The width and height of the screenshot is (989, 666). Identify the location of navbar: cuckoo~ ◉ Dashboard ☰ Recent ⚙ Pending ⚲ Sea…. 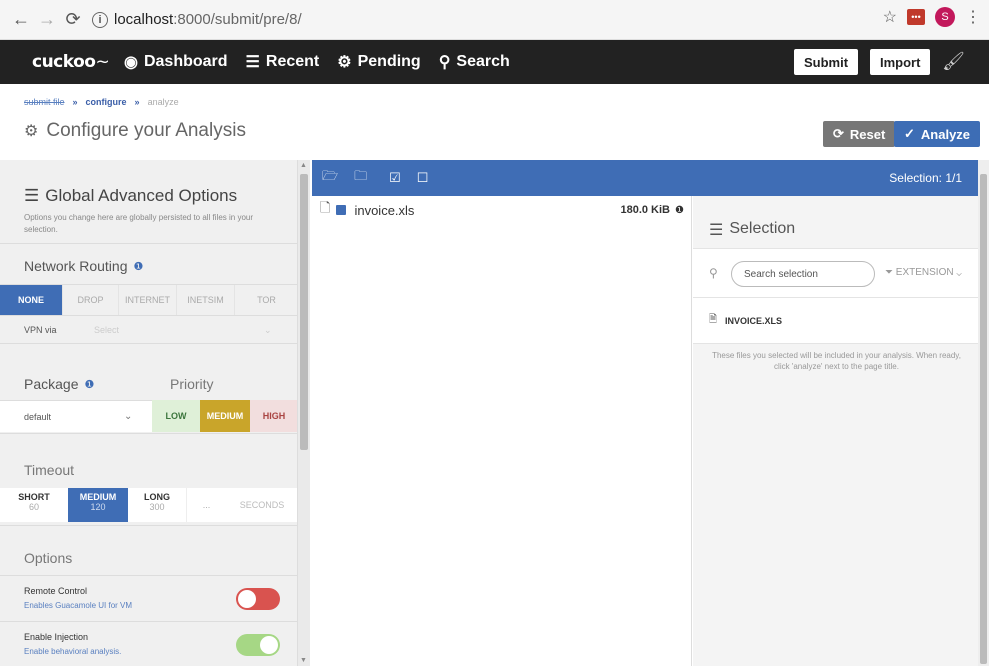
(494, 62).